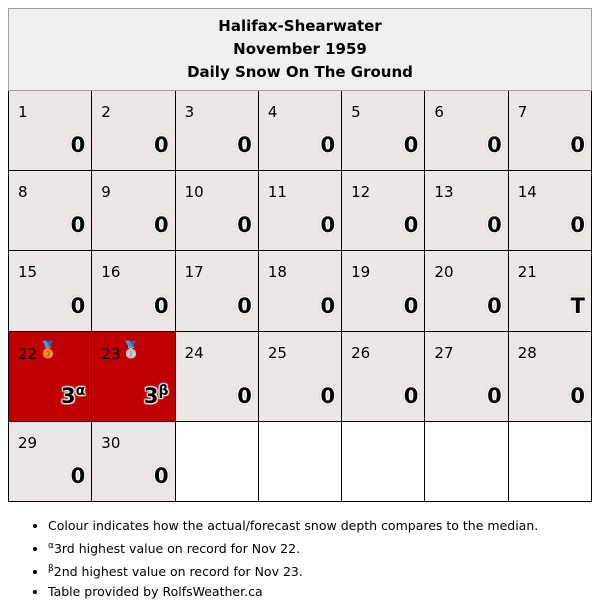 This screenshot has width=600, height=606. Describe the element at coordinates (550, 211) in the screenshot. I see `day-cell: 14 0` at that location.